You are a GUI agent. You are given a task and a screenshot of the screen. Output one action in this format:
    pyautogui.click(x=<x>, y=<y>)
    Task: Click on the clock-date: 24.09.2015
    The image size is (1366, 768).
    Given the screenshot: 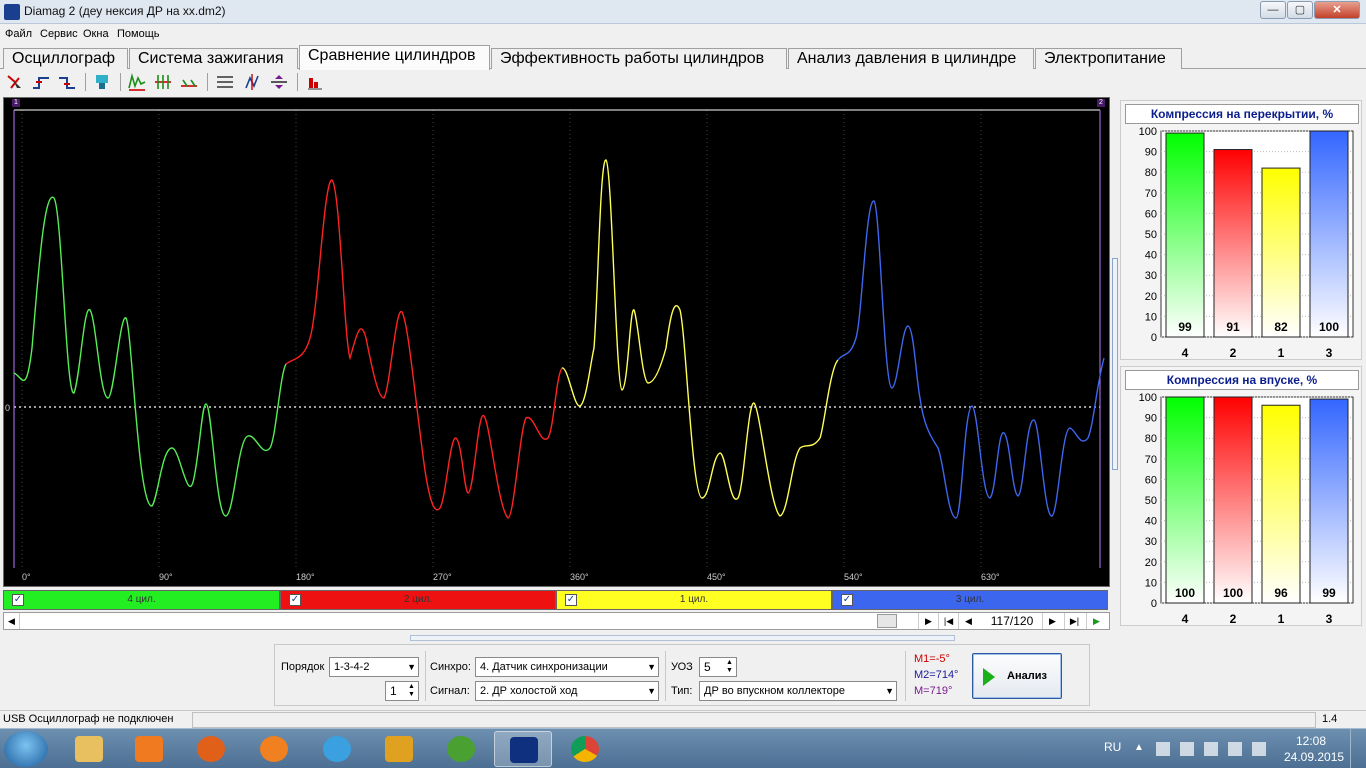 What is the action you would take?
    pyautogui.click(x=1314, y=757)
    